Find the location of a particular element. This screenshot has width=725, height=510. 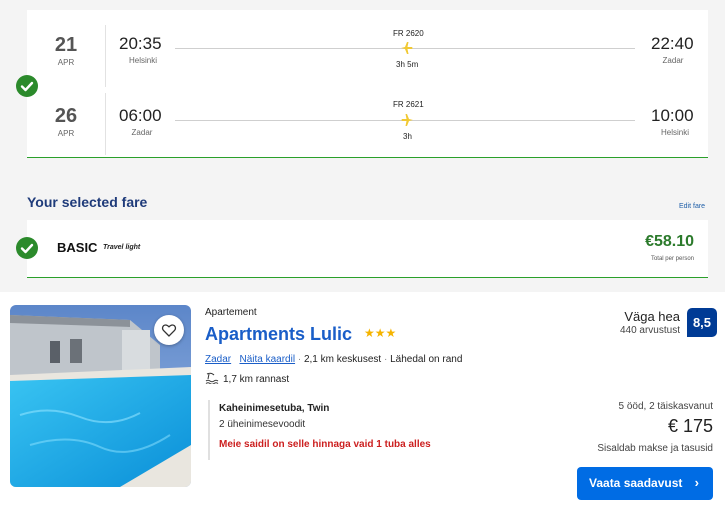

arrival-city: Helsinki is located at coordinates (674, 132).